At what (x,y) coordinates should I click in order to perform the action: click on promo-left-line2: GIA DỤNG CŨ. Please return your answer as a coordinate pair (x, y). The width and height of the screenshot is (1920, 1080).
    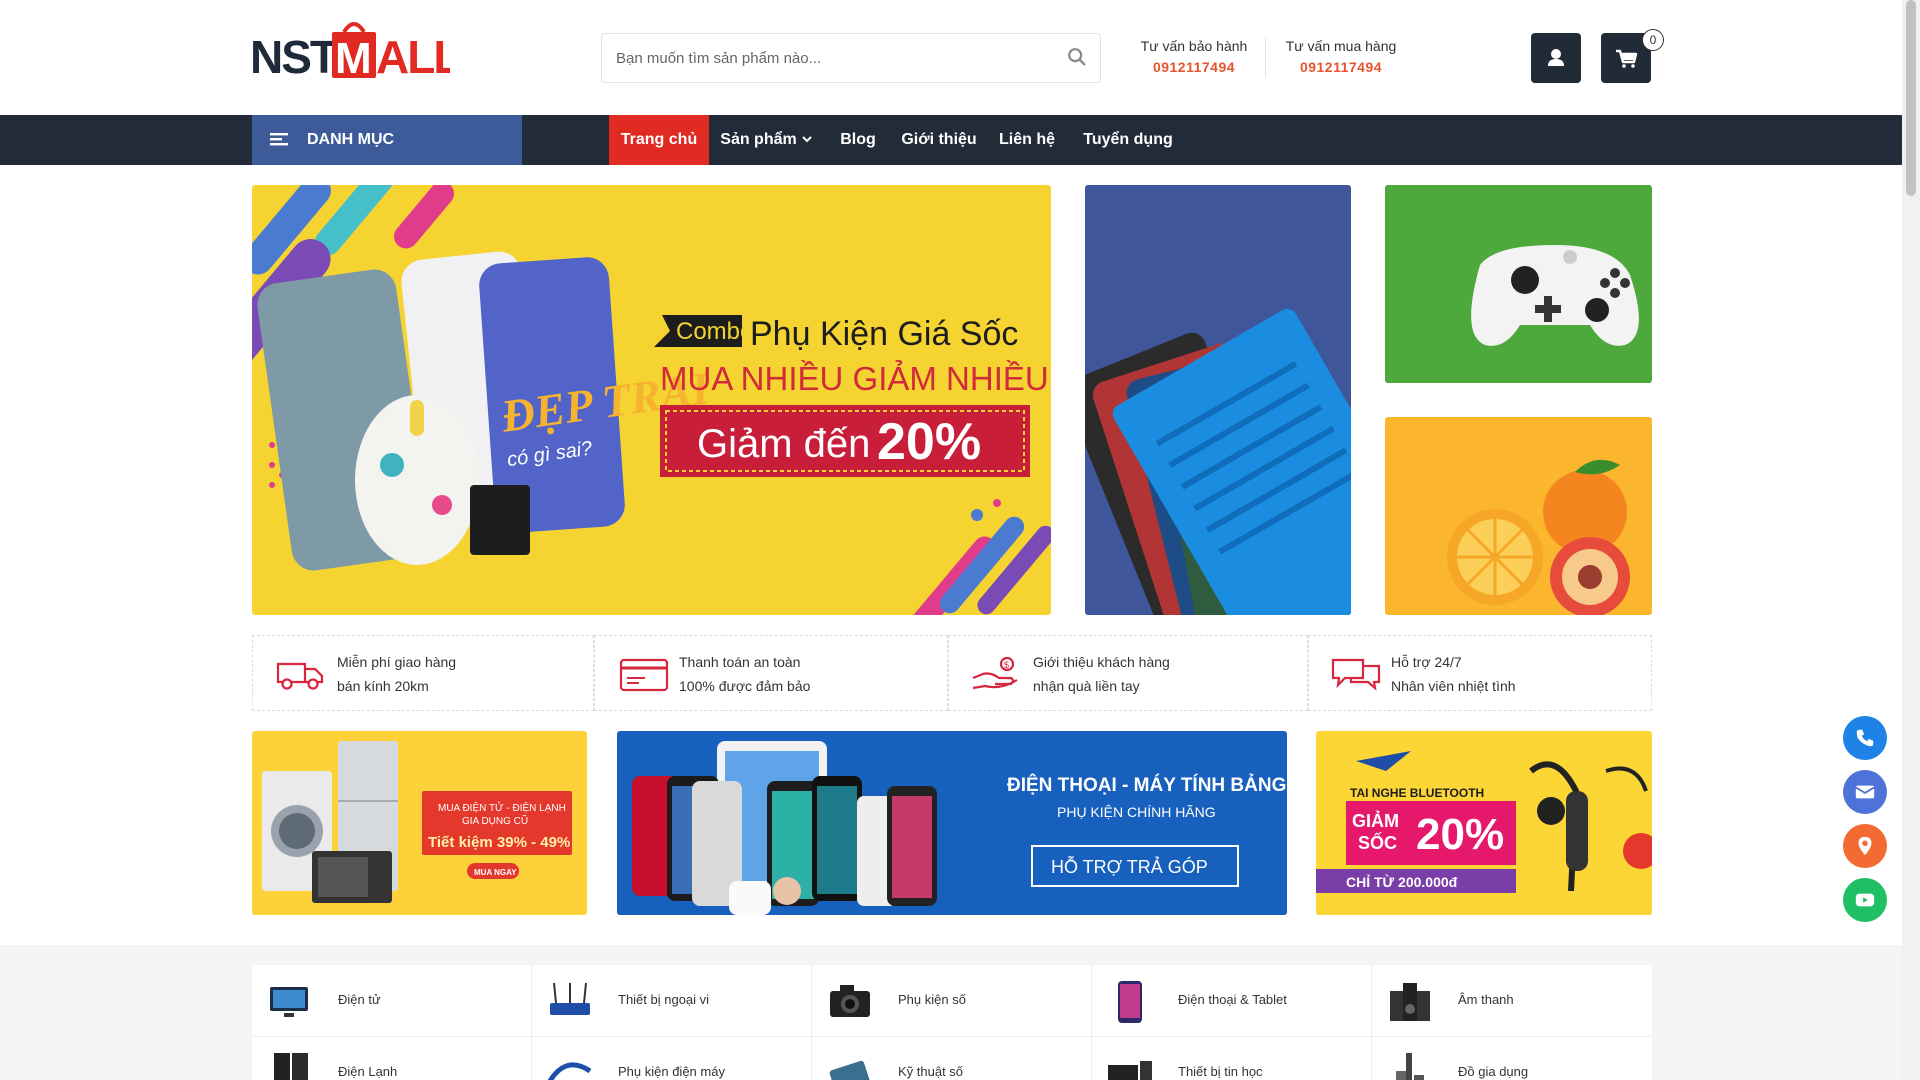
    Looking at the image, I should click on (495, 820).